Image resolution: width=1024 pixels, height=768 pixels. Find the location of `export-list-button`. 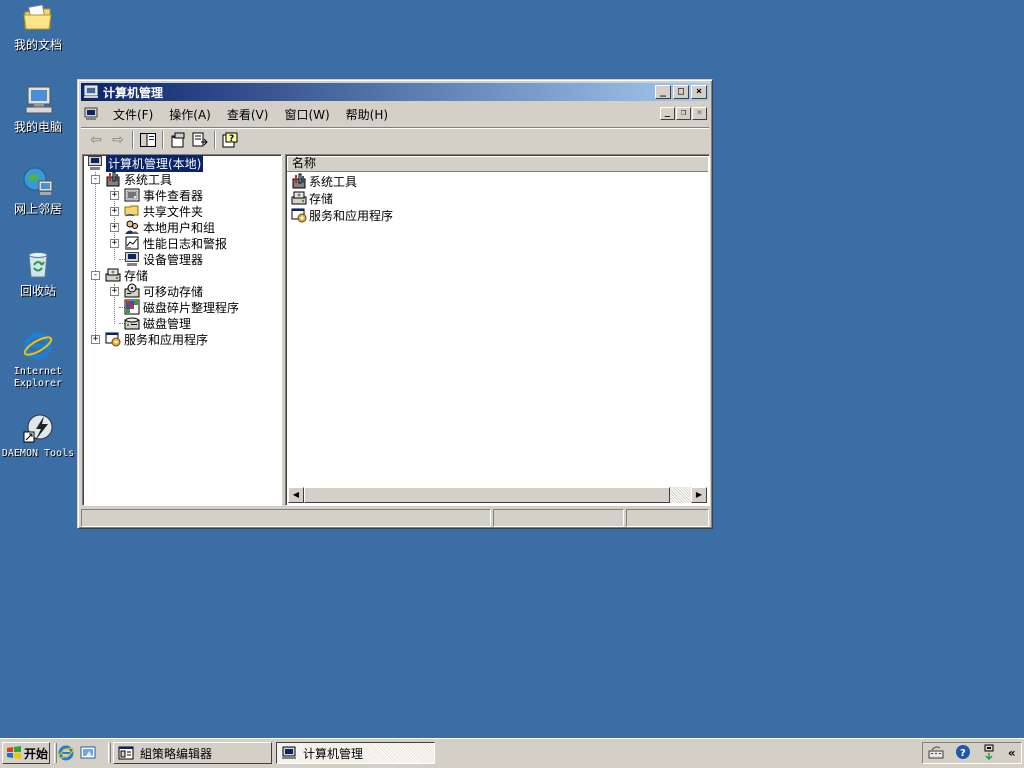

export-list-button is located at coordinates (200, 140).